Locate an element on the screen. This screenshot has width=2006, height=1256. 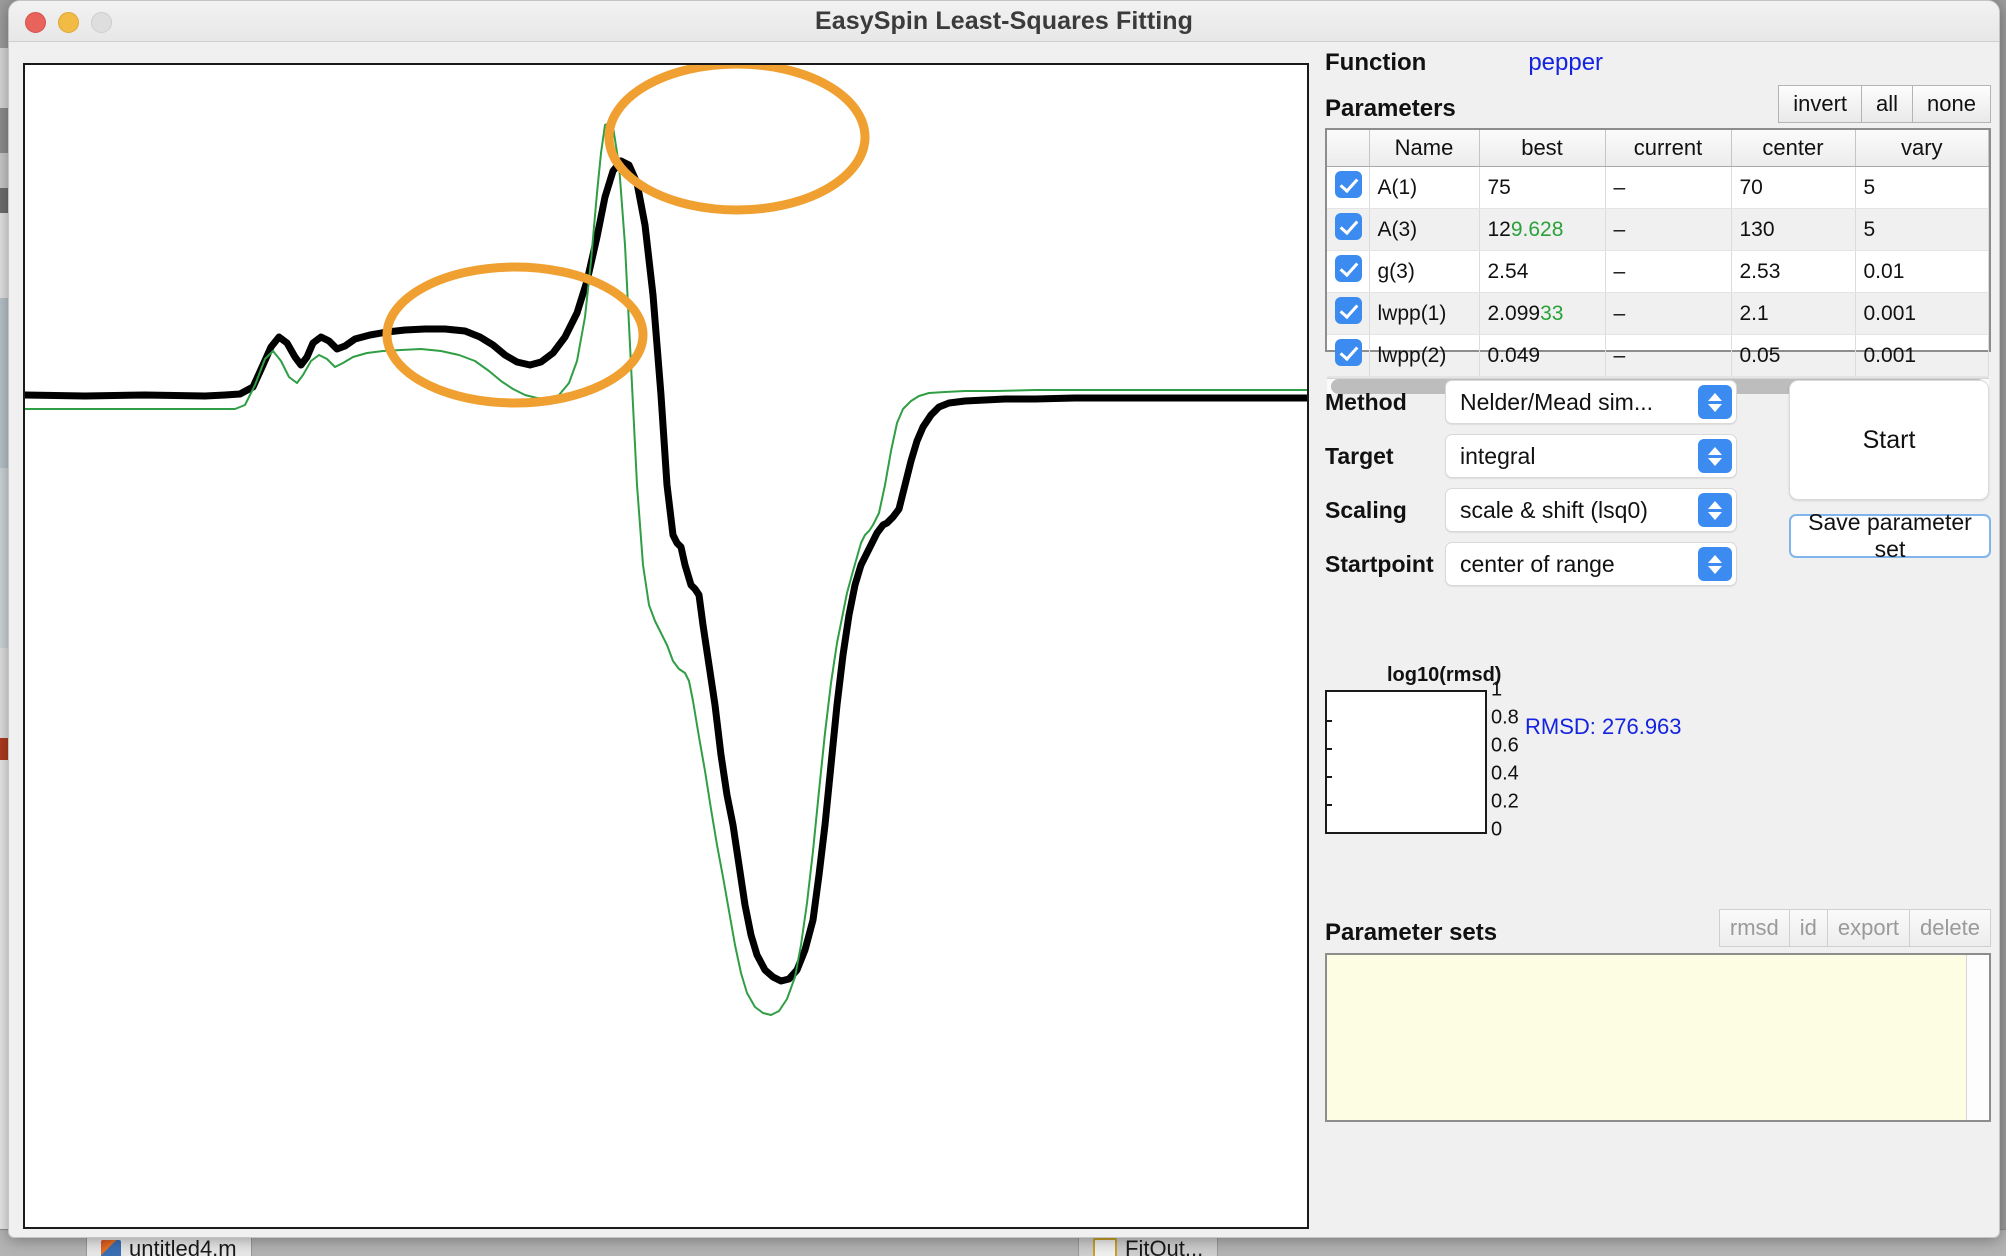
table-row: lwpp(1) 2.09933–2.1 0.001 is located at coordinates (1658, 313).